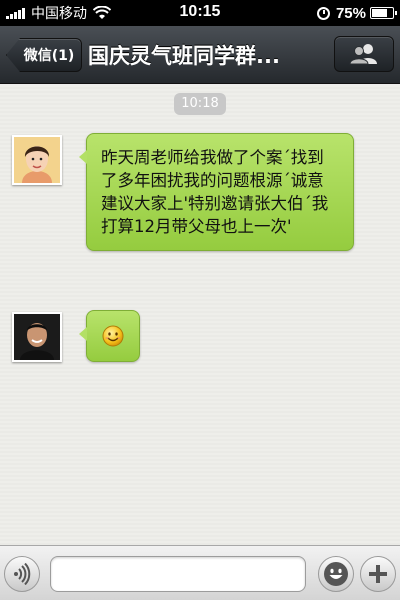 This screenshot has height=600, width=400. I want to click on people-icon, so click(363, 54).